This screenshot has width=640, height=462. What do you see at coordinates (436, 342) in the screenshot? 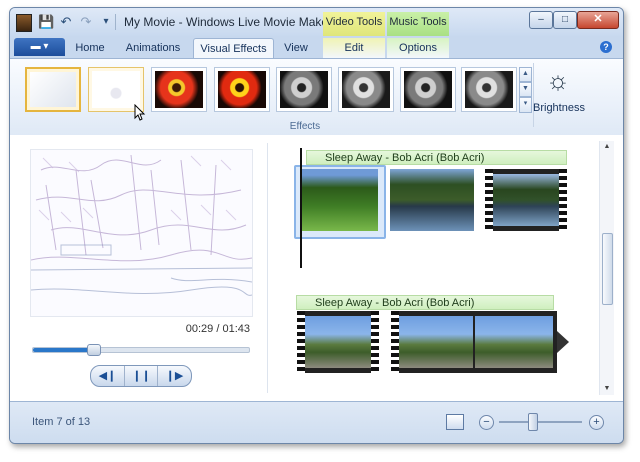
I see `clip-5-thumbnail-a` at bounding box center [436, 342].